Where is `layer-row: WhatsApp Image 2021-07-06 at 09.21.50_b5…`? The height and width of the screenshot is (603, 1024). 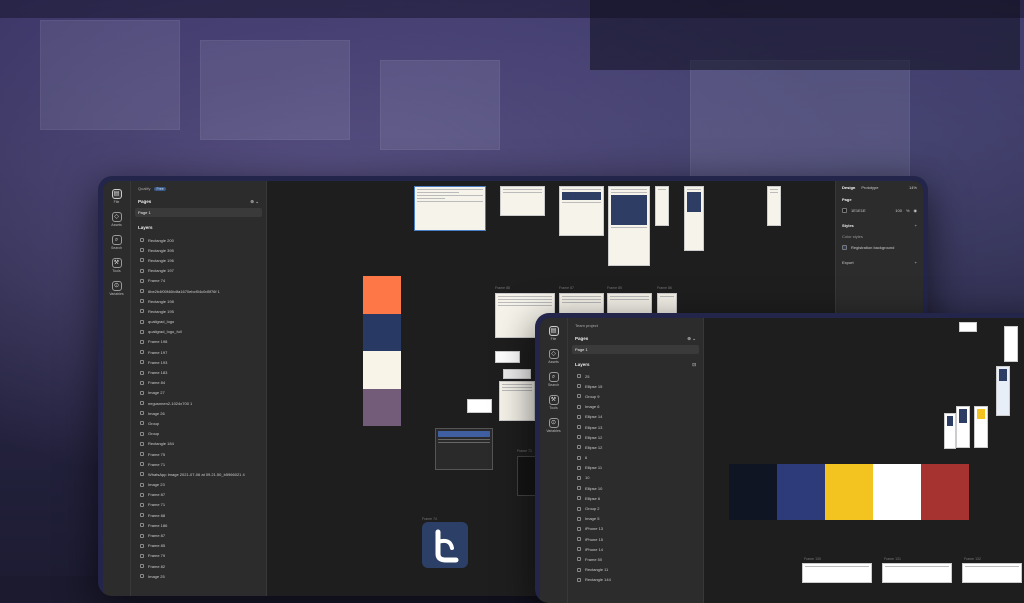 layer-row: WhatsApp Image 2021-07-06 at 09.21.50_b5… is located at coordinates (198, 474).